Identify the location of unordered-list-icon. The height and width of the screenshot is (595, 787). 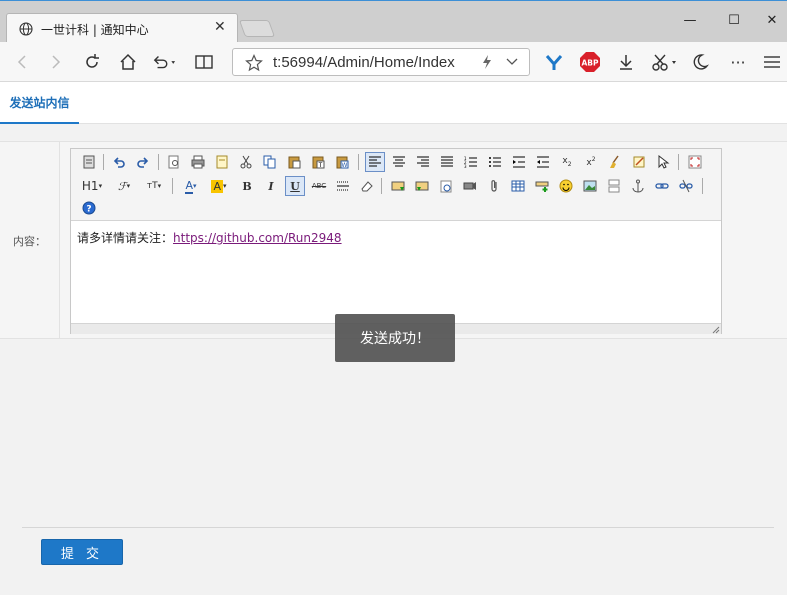
(495, 162).